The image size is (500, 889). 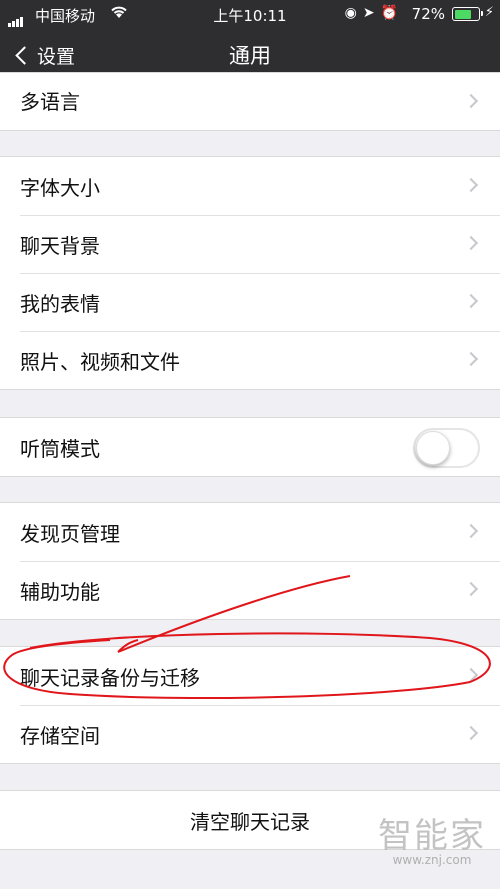 I want to click on row-font-size: 字体大小, so click(x=250, y=186).